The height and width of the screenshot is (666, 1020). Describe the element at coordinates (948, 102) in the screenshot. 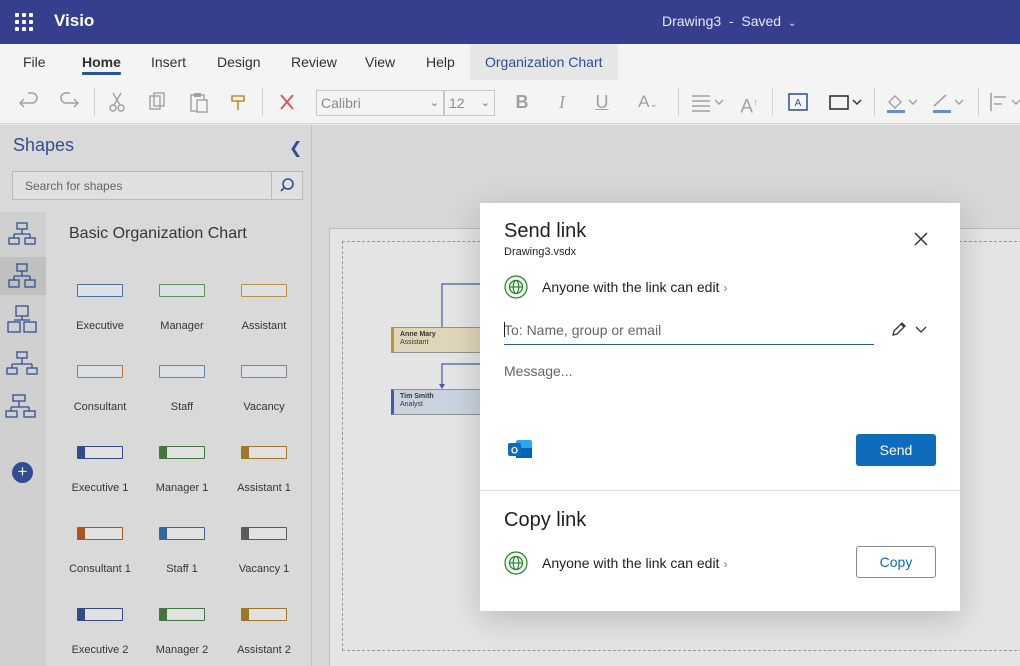

I see `line-color-icon` at that location.